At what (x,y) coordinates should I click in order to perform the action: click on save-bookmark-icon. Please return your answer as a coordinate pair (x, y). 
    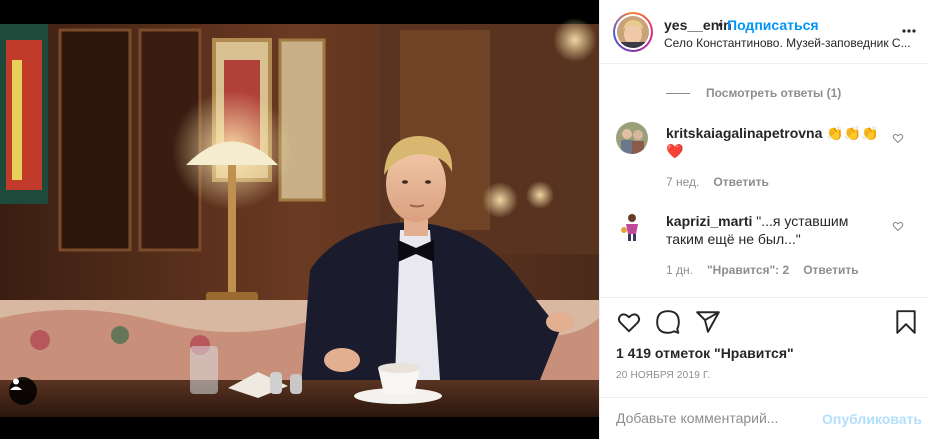
    Looking at the image, I should click on (906, 322).